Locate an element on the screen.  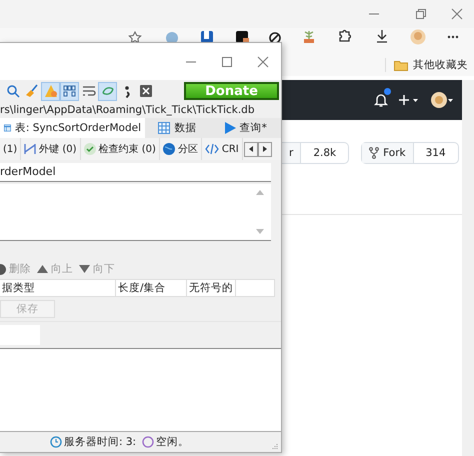
file-path: rs\linger\AppData\Roaming\Tick_Tick\TickTick.db is located at coordinates (128, 110).